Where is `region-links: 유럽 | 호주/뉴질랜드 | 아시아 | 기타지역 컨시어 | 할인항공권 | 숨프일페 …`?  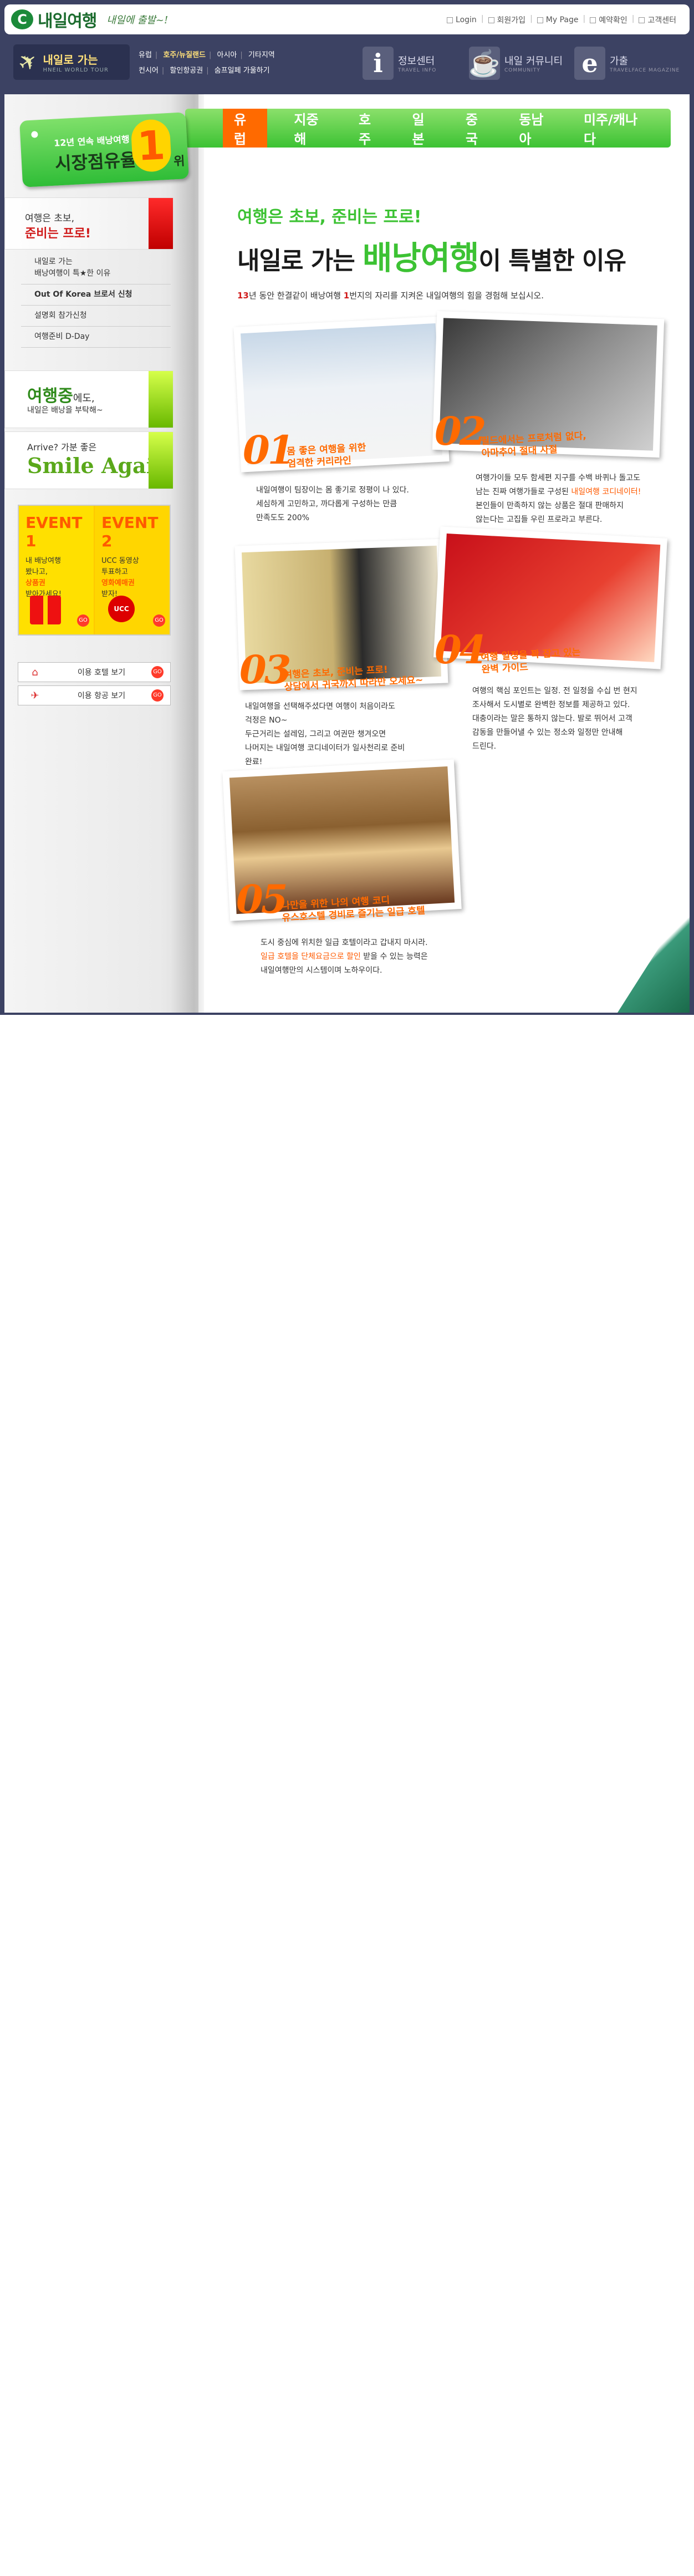 region-links: 유럽 | 호주/뉴질랜드 | 아시아 | 기타지역 컨시어 | 할인항공권 | 숨프일페 … is located at coordinates (207, 63).